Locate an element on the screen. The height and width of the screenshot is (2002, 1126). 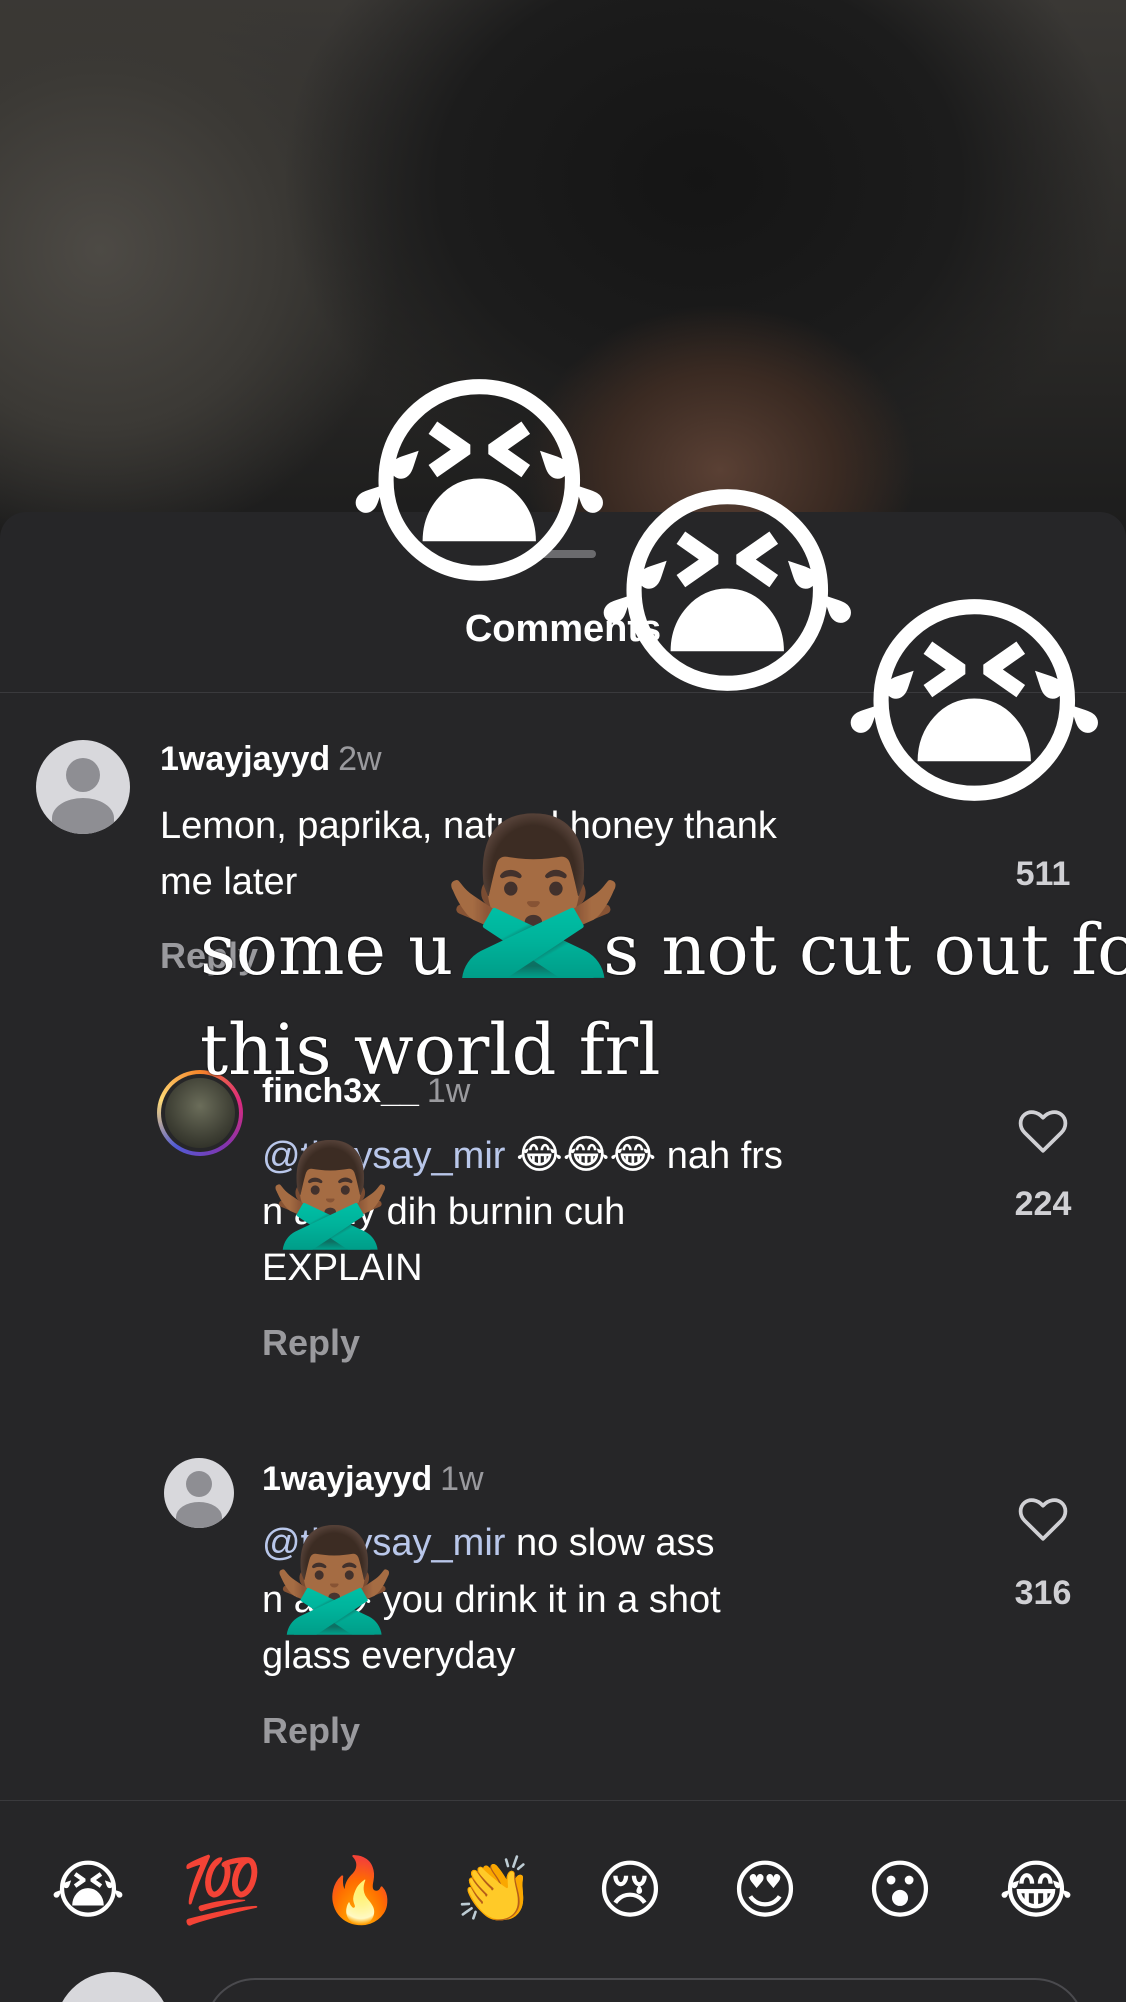
quick-emoji-sad: 😢 is located at coordinates (630, 1890).